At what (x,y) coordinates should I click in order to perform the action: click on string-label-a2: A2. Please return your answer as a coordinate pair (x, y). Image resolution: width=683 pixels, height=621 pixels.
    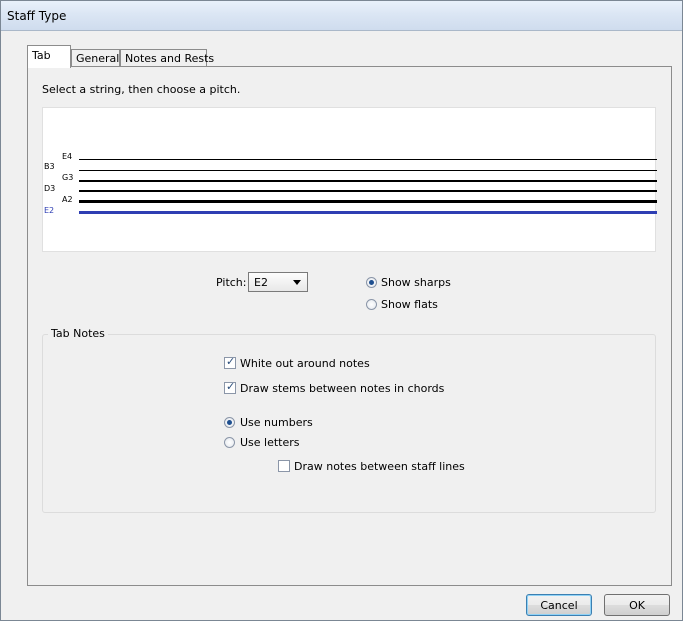
    Looking at the image, I should click on (67, 199).